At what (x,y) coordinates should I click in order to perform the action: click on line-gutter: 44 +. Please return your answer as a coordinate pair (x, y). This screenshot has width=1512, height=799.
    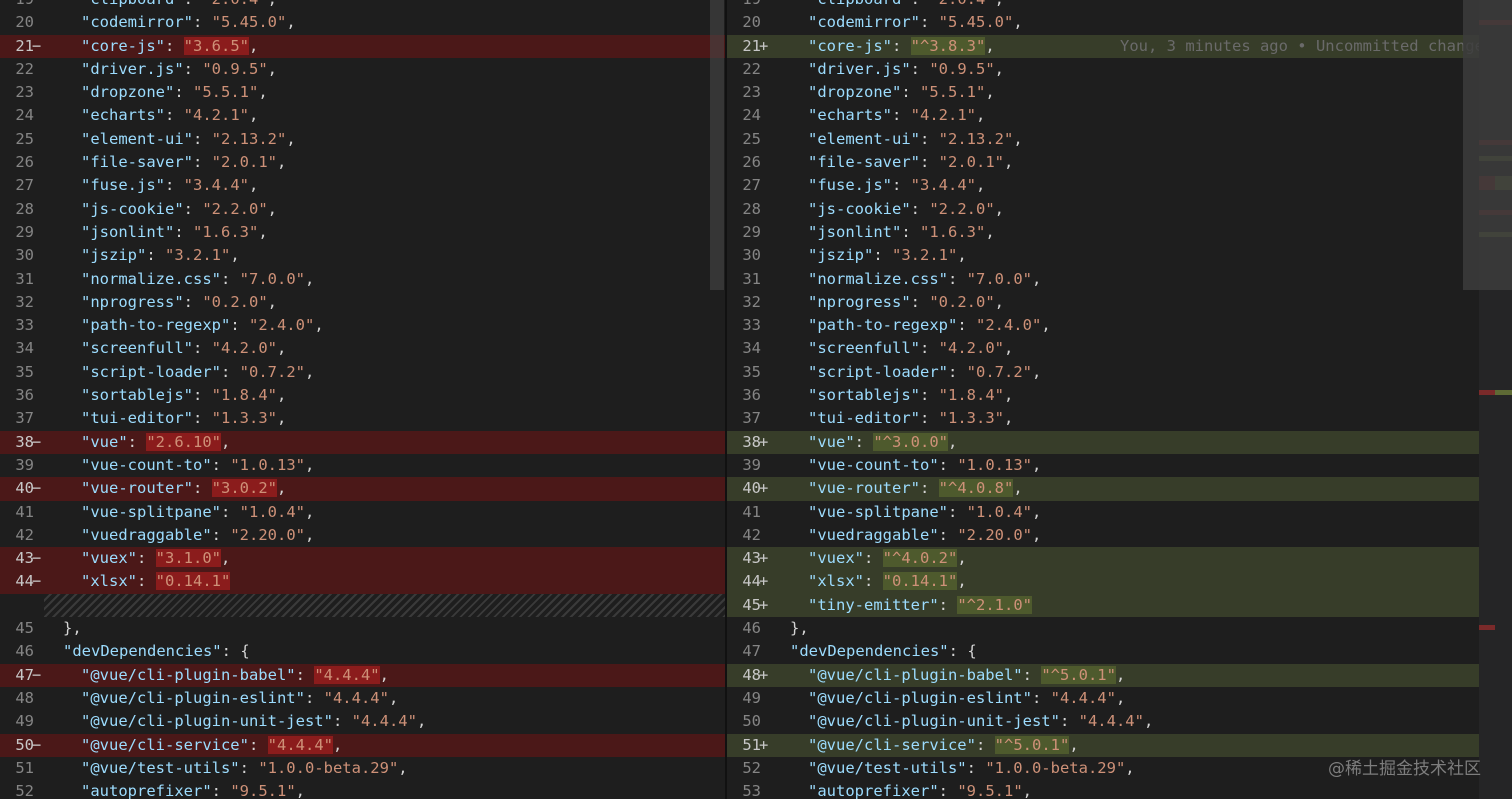
    Looking at the image, I should click on (749, 582).